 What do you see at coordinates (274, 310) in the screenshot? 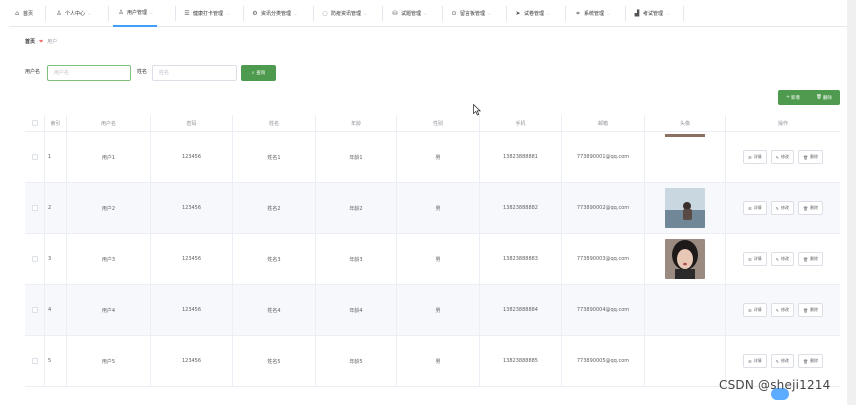
I see `cell-name: 姓名4` at bounding box center [274, 310].